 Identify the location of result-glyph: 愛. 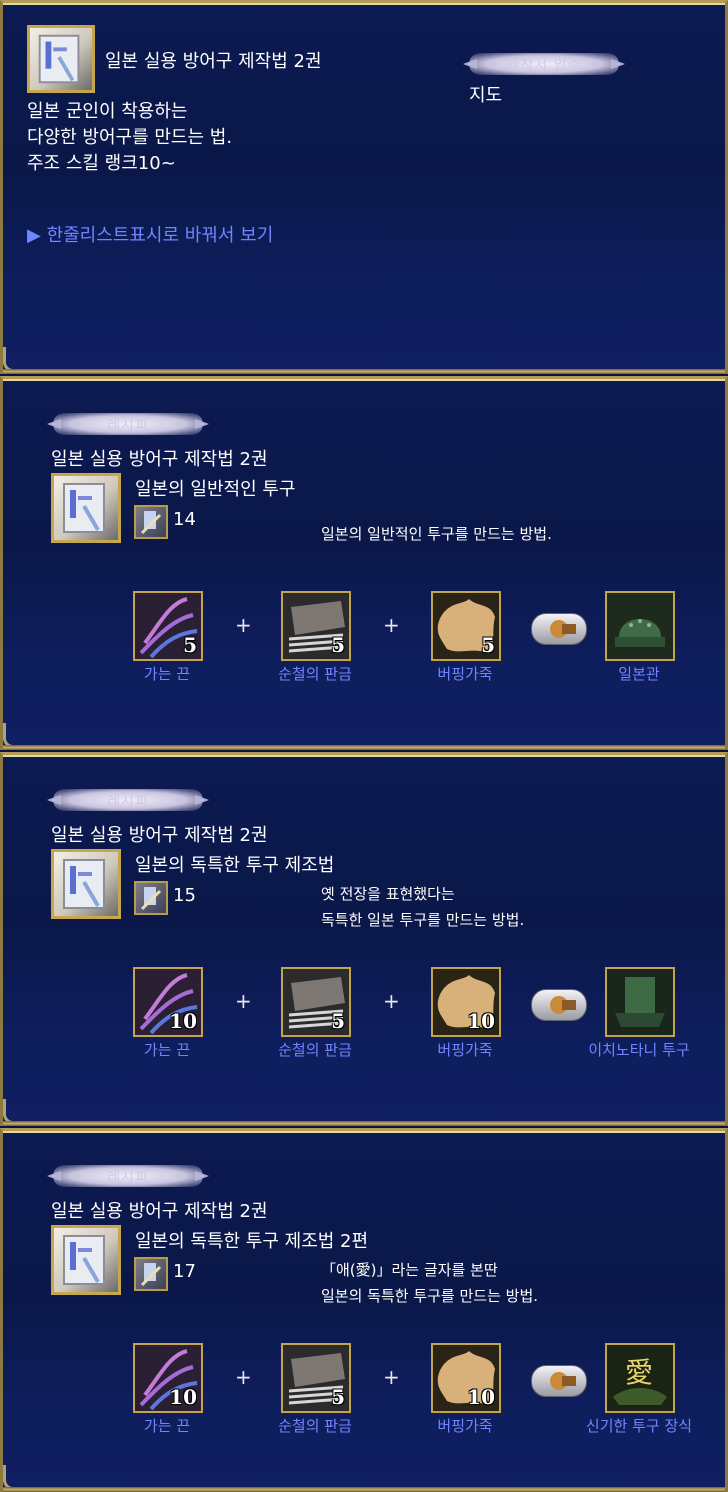
(639, 1372).